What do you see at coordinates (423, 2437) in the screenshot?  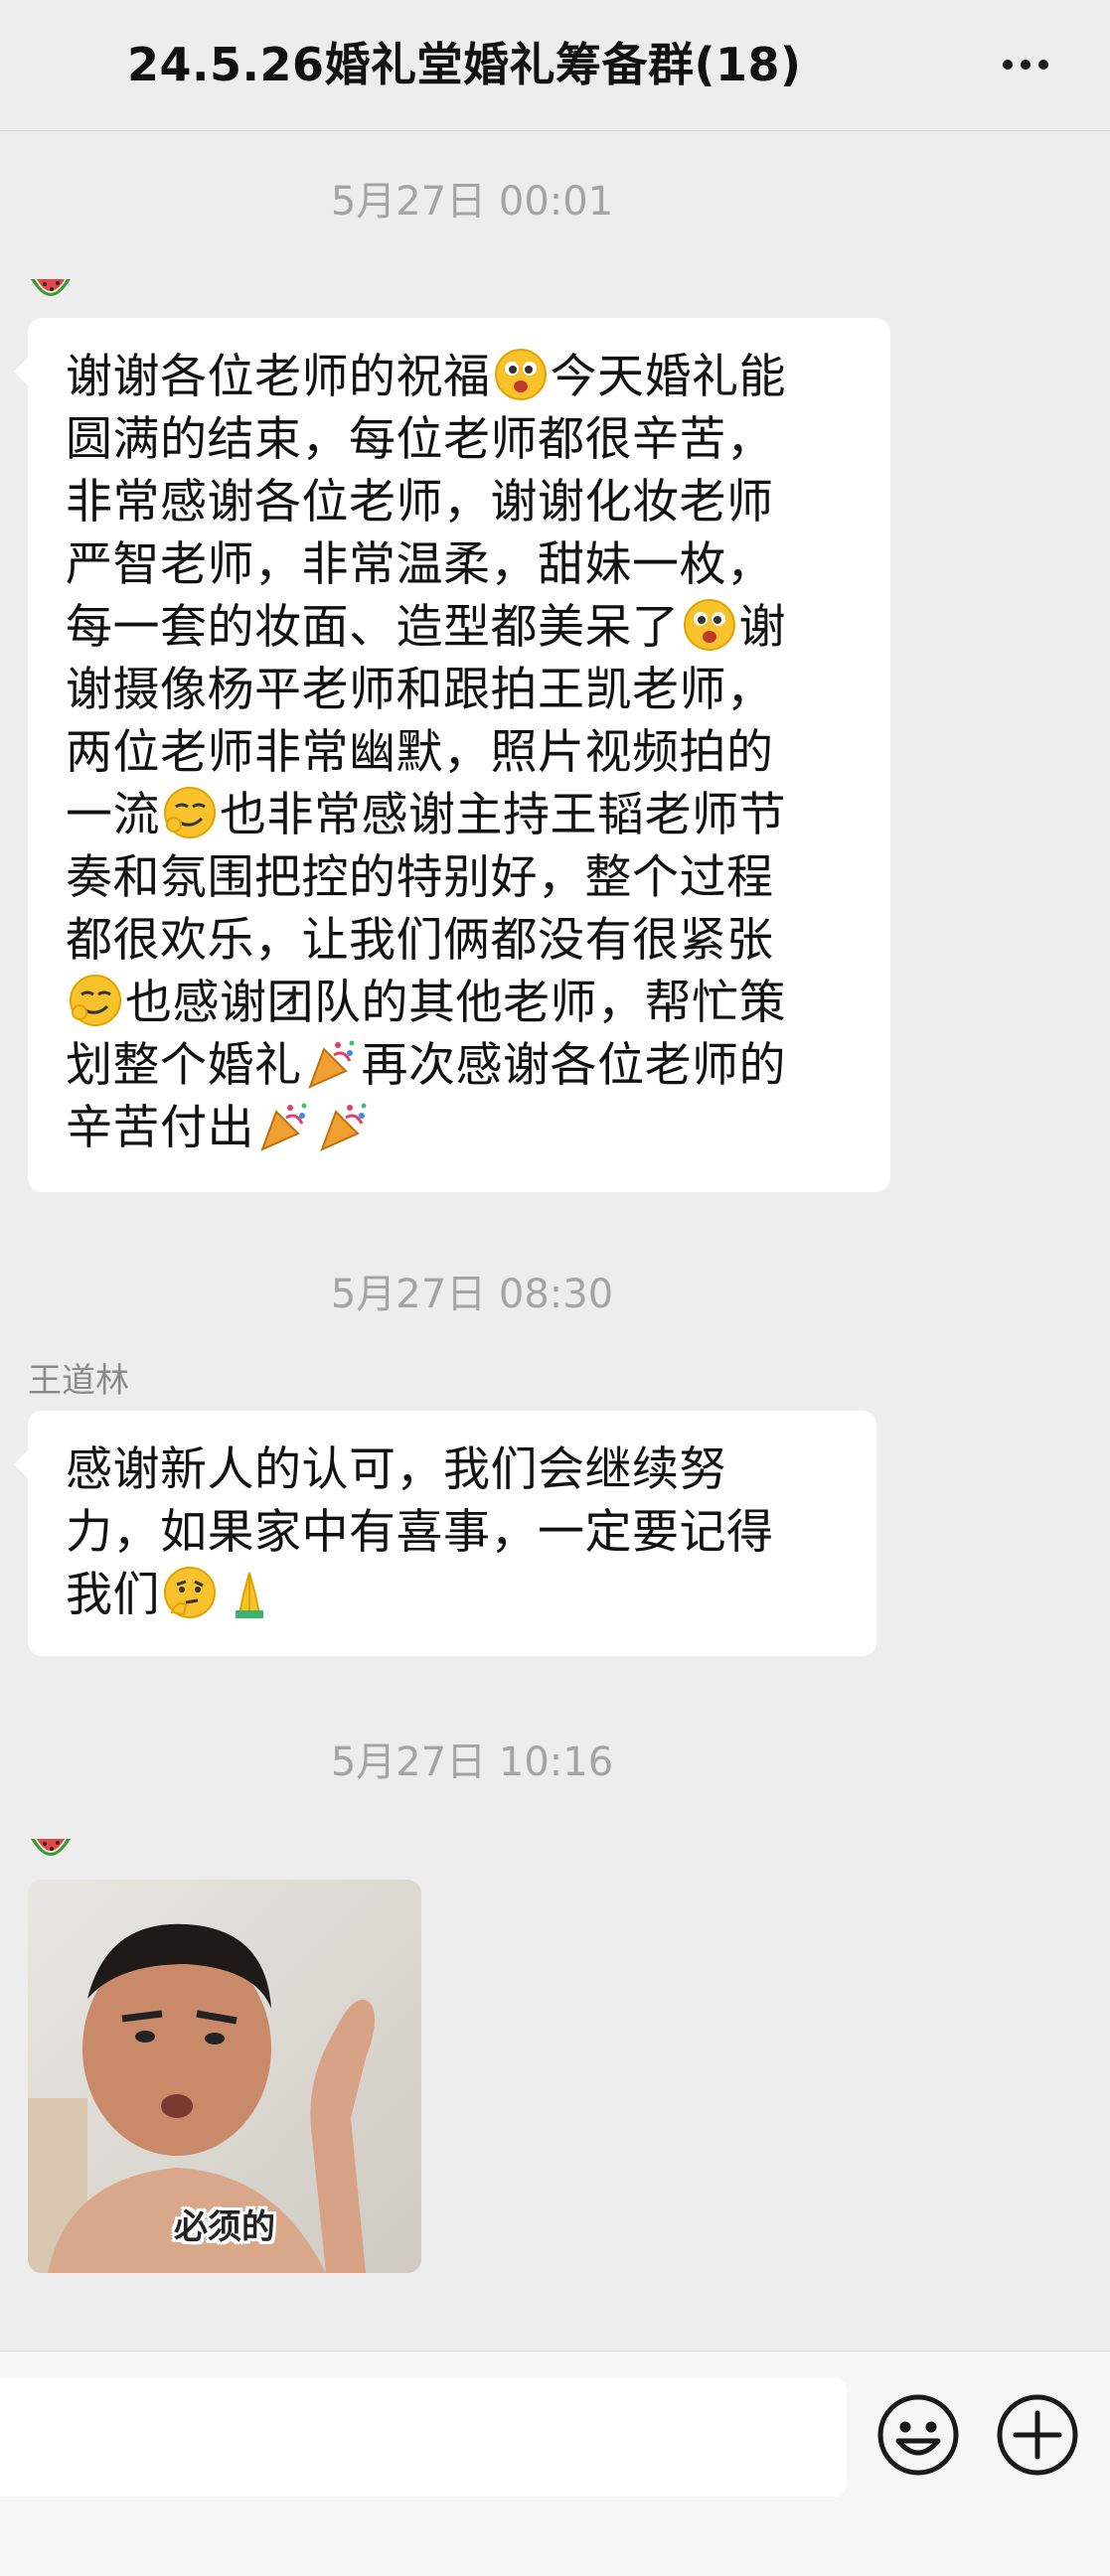 I see `message-input` at bounding box center [423, 2437].